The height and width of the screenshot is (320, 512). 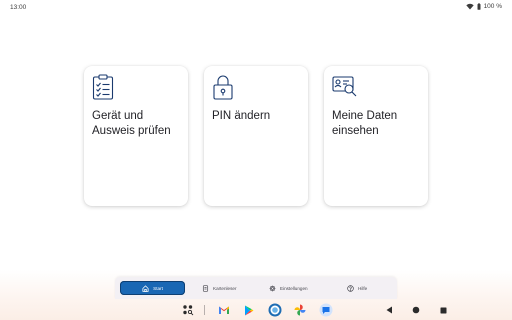 I want to click on card-view-my-data: Meine Daten einsehen, so click(x=376, y=136).